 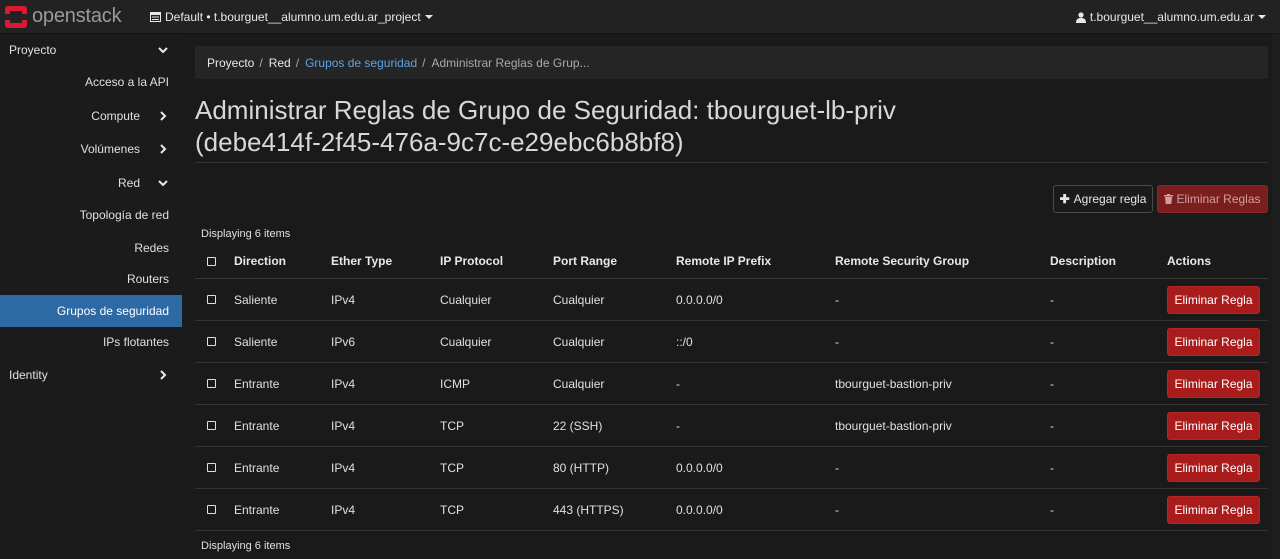 I want to click on cell-remote-security-group: tbourguet-bastion-priv, so click(x=893, y=384).